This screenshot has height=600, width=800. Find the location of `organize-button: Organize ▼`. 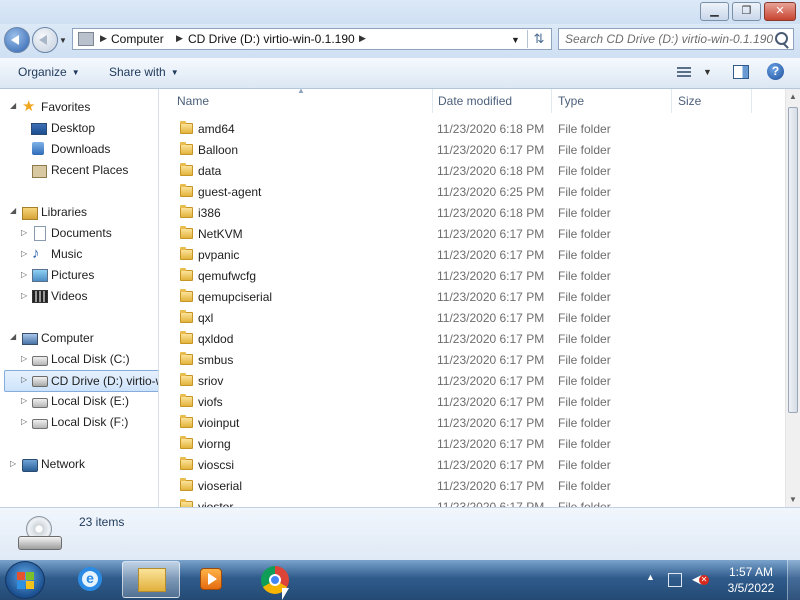

organize-button: Organize ▼ is located at coordinates (49, 72).